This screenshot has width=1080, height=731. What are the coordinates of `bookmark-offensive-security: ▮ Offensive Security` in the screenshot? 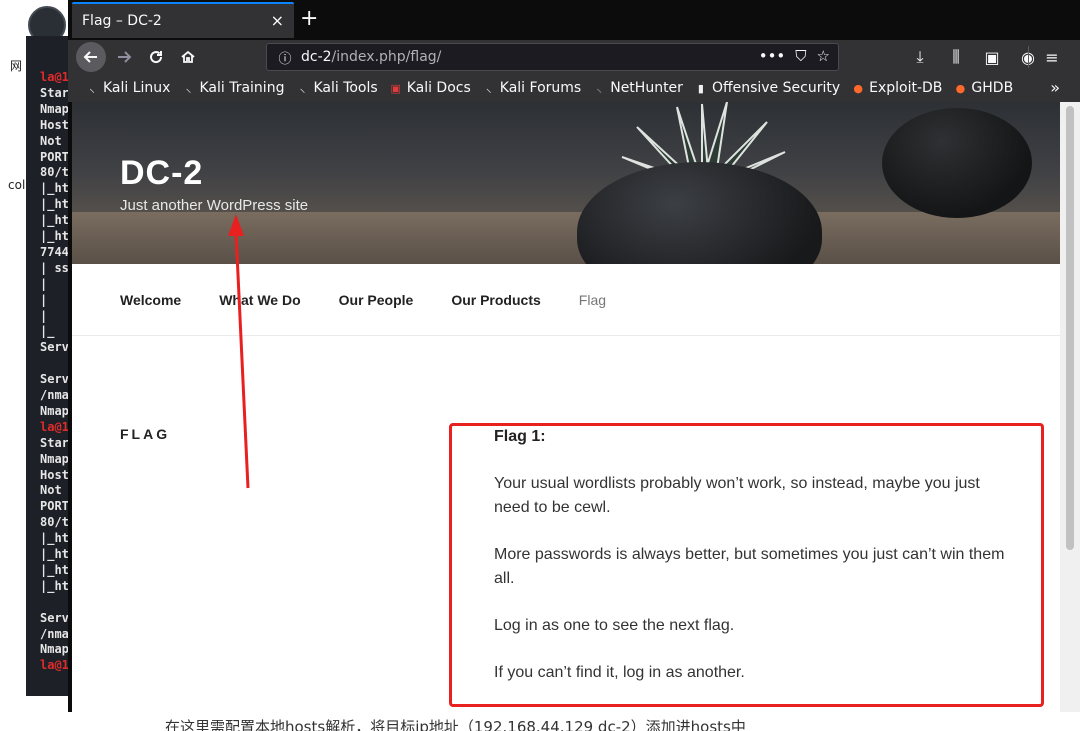 It's located at (766, 88).